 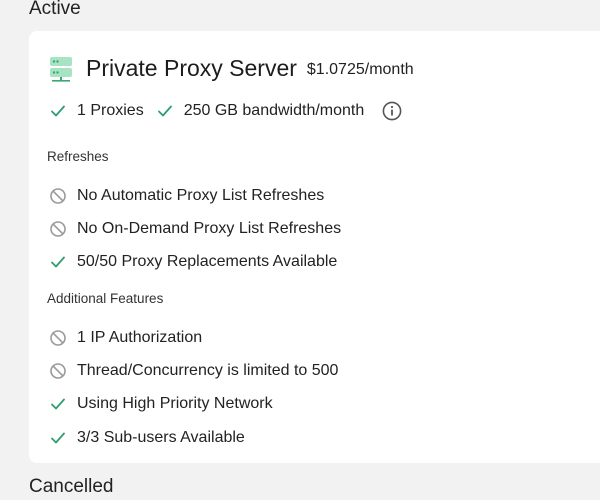 I want to click on info-icon, so click(x=392, y=111).